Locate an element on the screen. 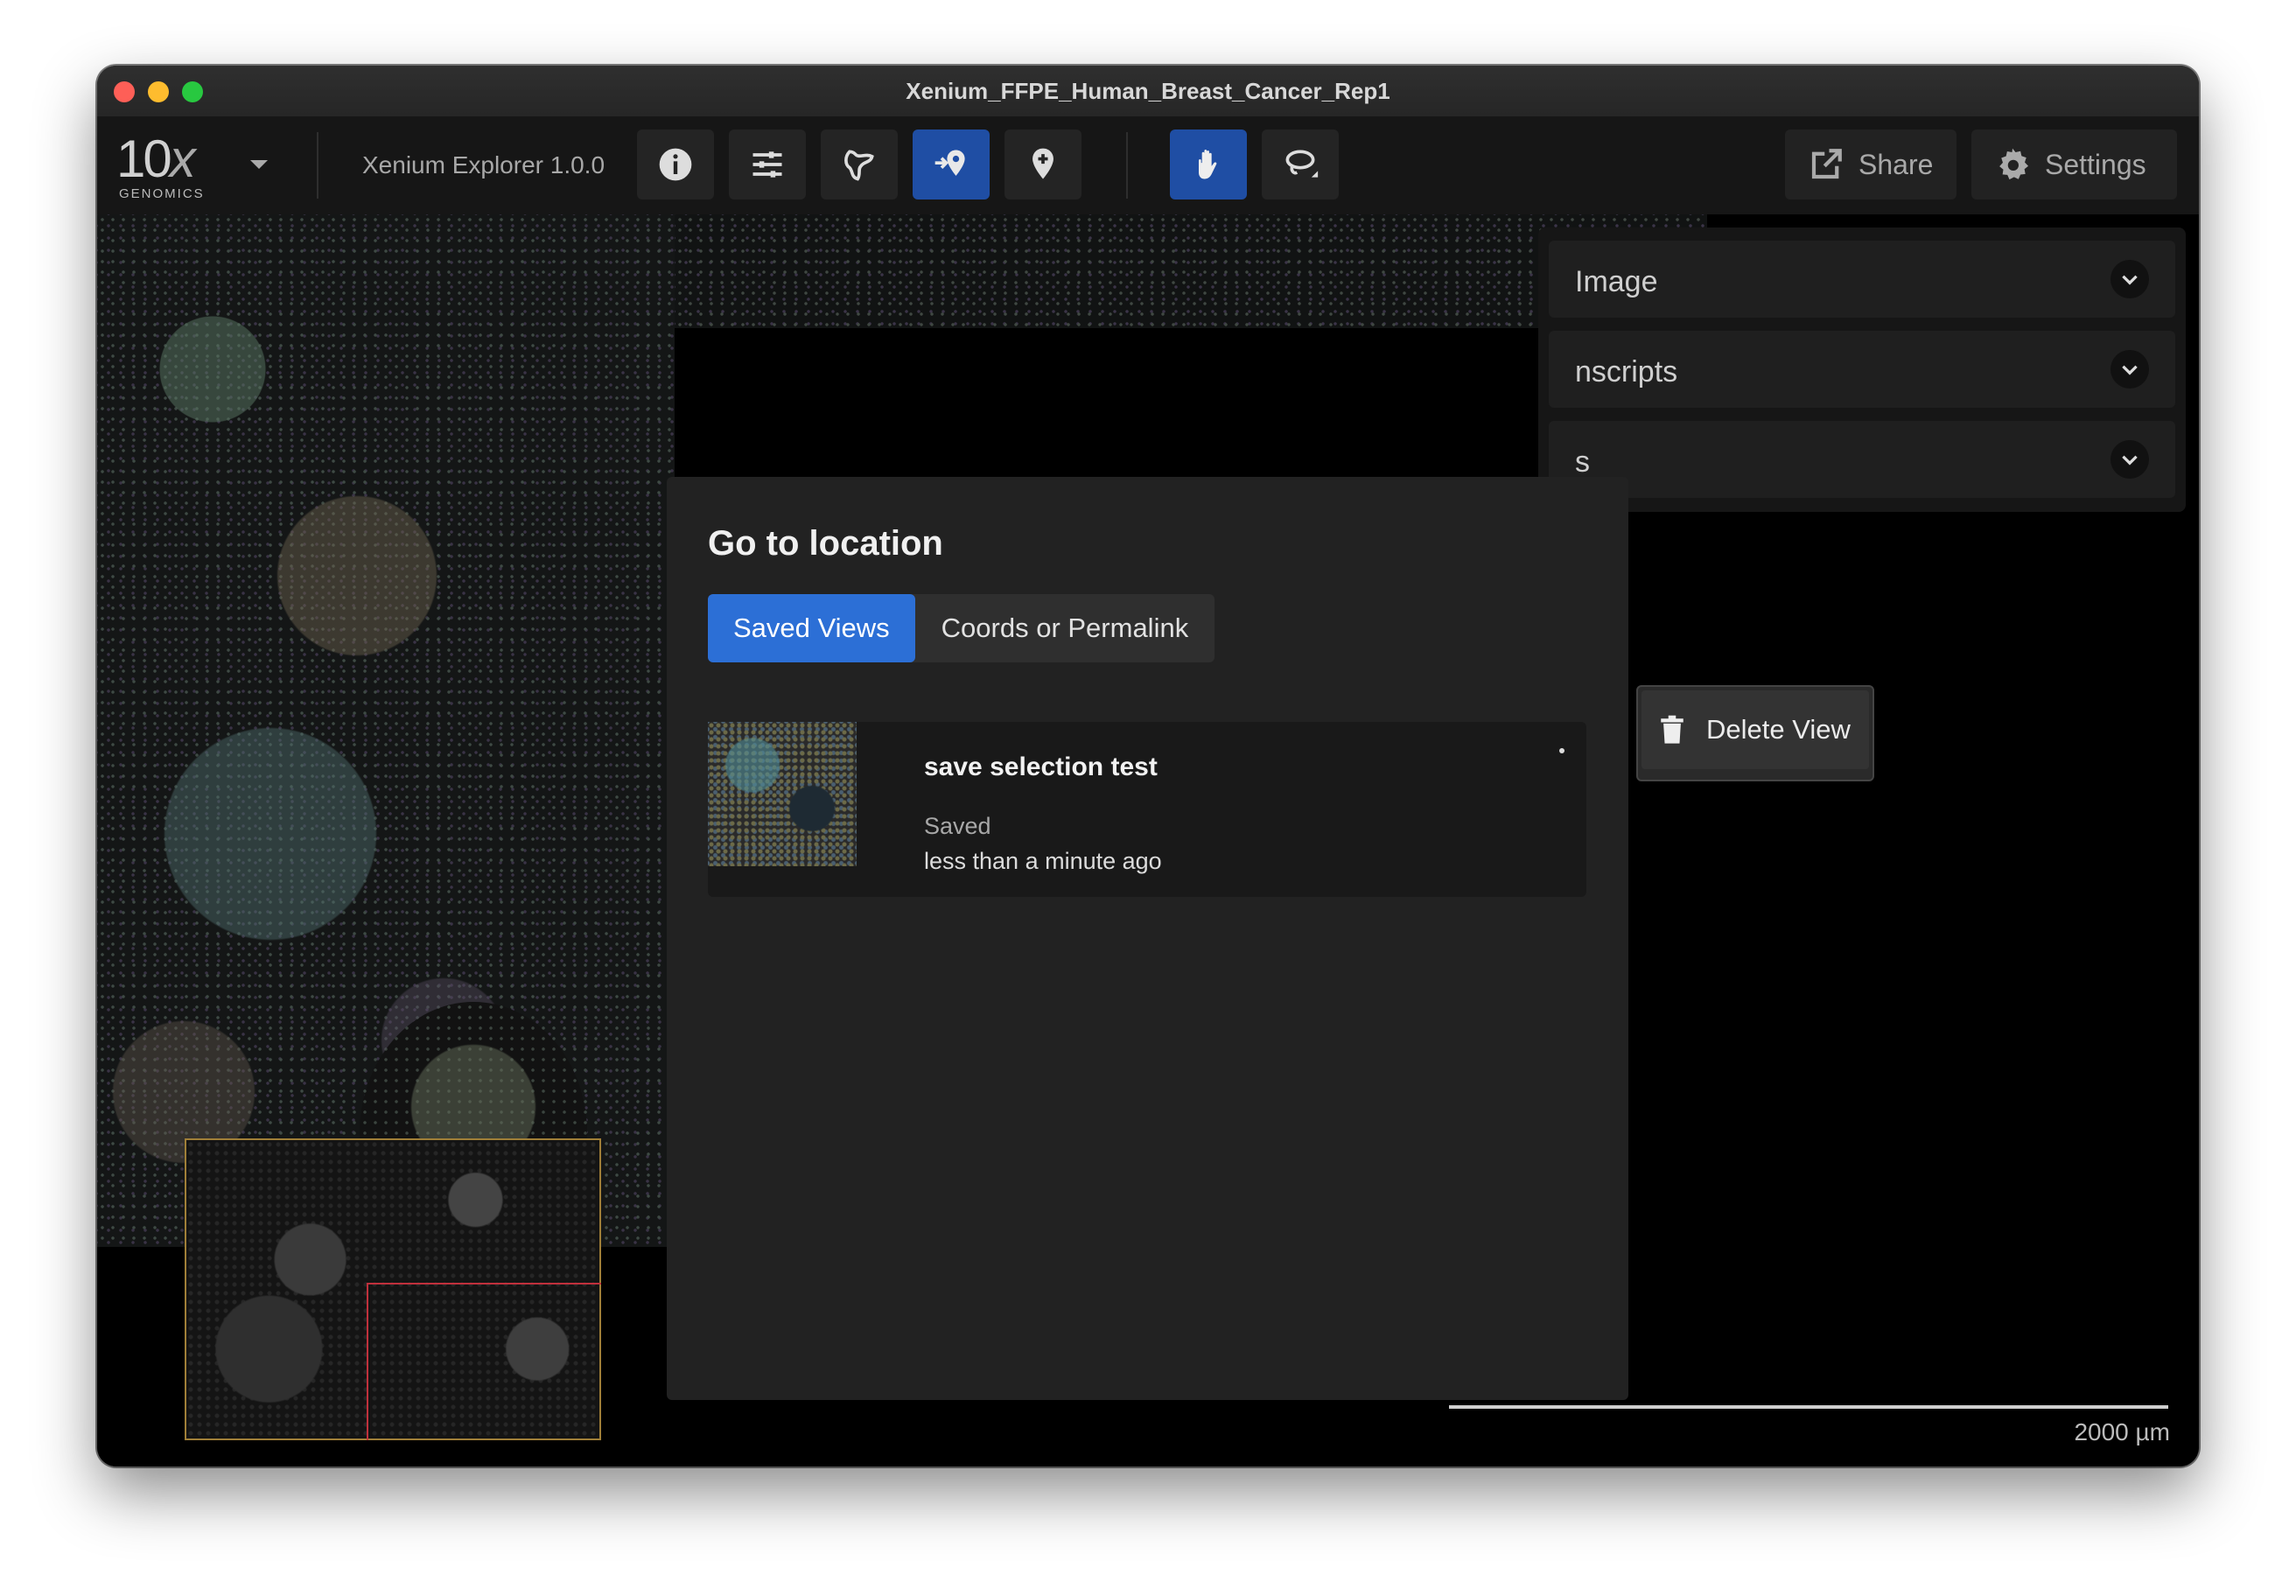 The height and width of the screenshot is (1596, 2296). tissue-view-button is located at coordinates (859, 165).